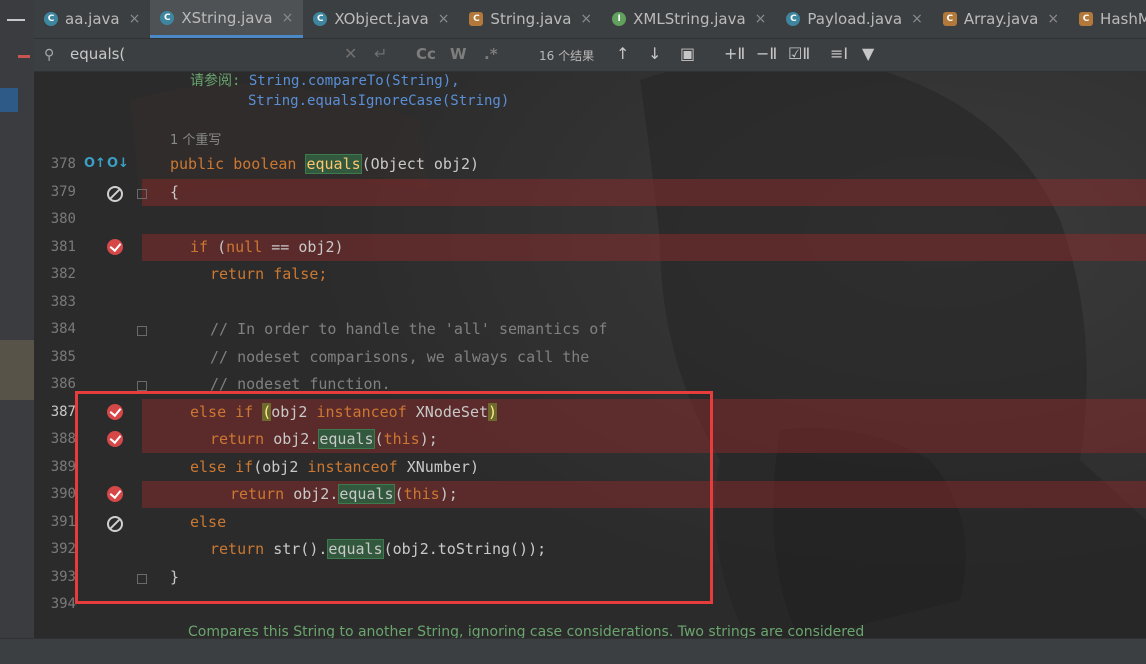 This screenshot has height=664, width=1146. What do you see at coordinates (244, 247) in the screenshot?
I see `keyword: null` at bounding box center [244, 247].